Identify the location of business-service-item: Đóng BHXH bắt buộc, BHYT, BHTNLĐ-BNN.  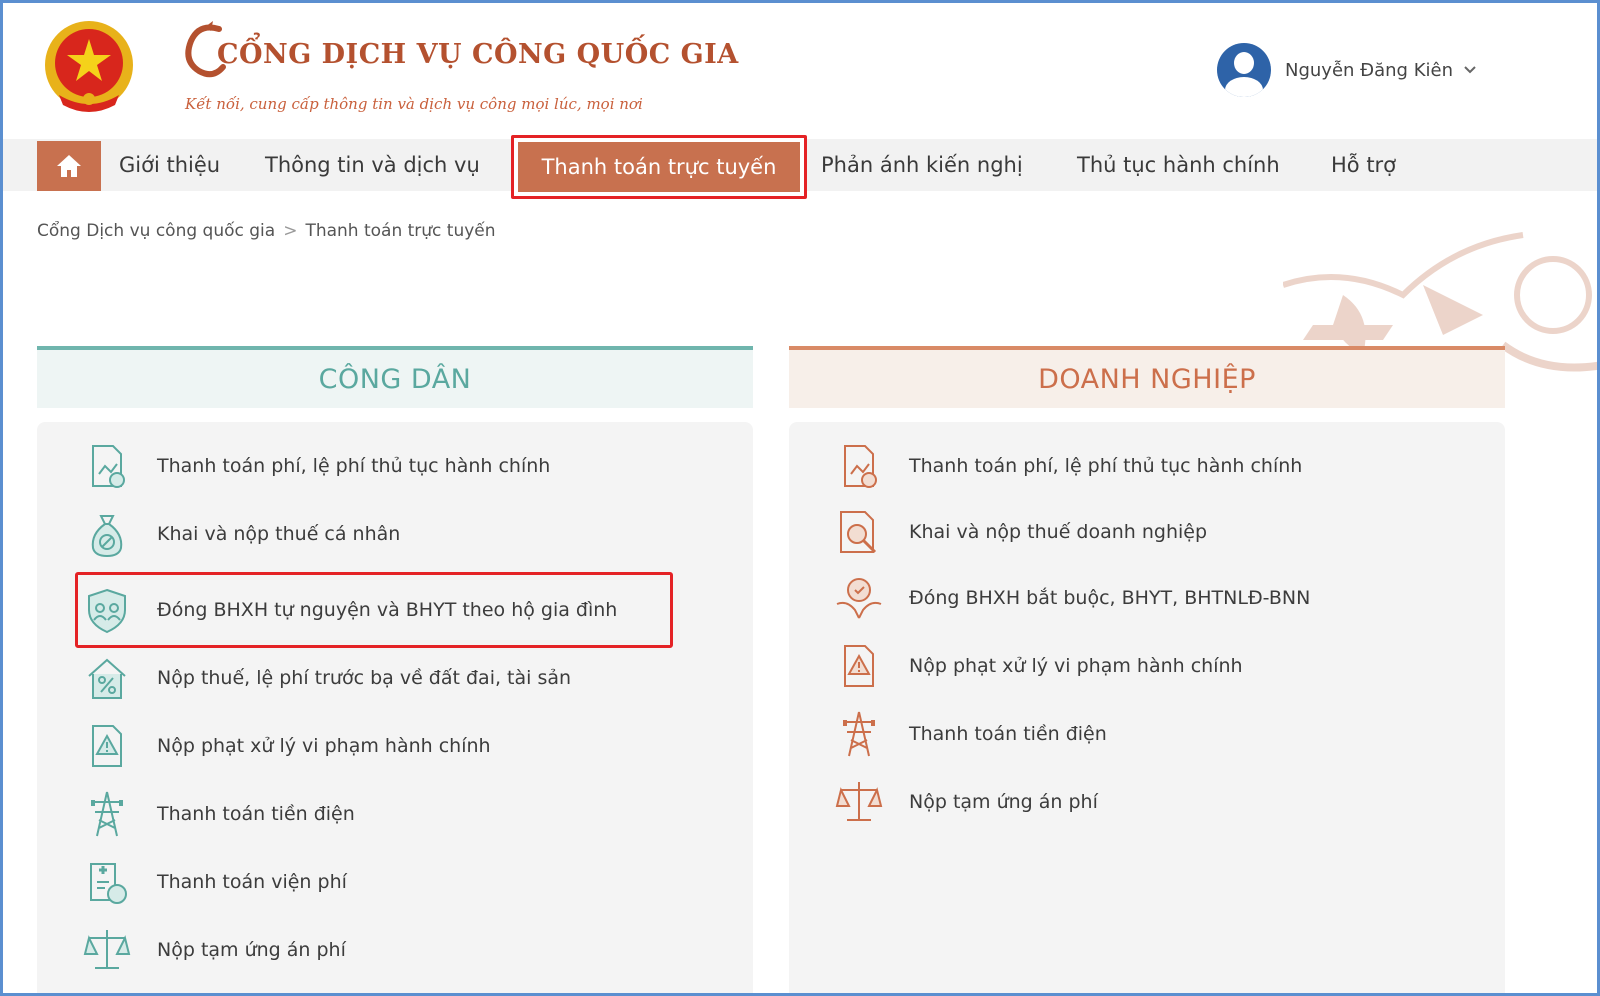
(1147, 598).